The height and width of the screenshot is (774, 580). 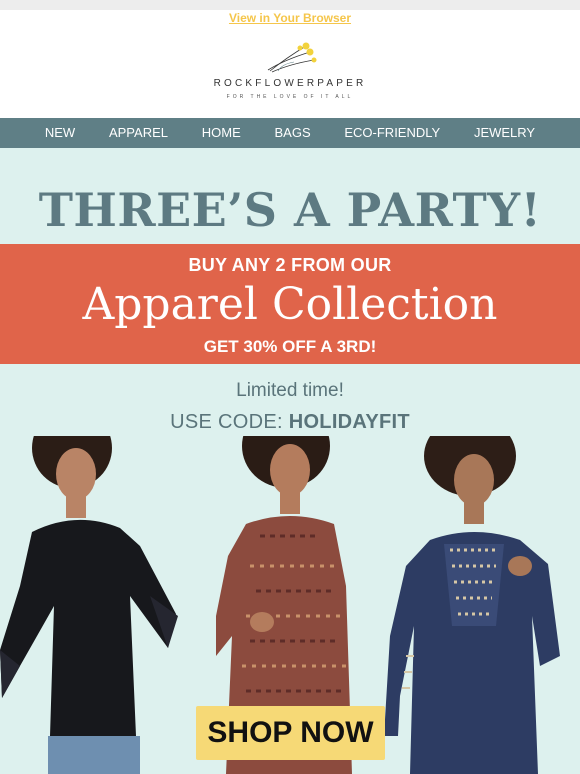 What do you see at coordinates (292, 57) in the screenshot?
I see `flower-logo-icon` at bounding box center [292, 57].